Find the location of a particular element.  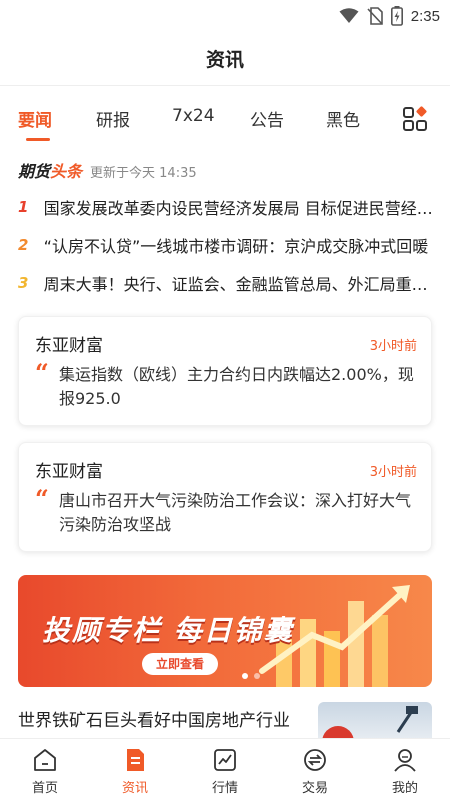

tab-ferrous: 黑色 is located at coordinates (343, 118).